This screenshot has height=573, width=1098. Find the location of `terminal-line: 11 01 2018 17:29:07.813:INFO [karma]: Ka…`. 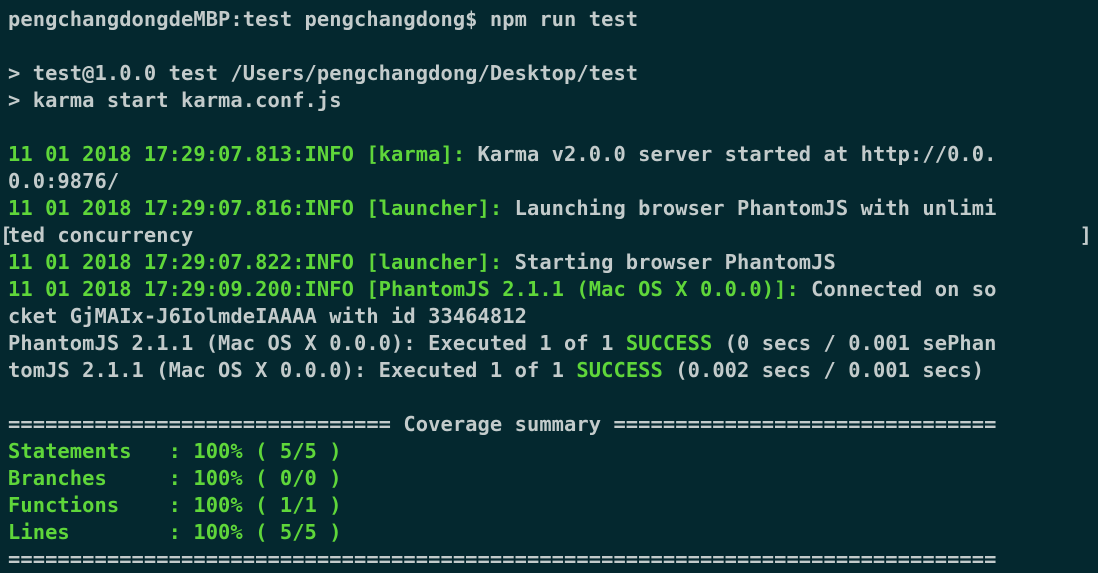

terminal-line: 11 01 2018 17:29:07.813:INFO [karma]: Ka… is located at coordinates (553, 154).